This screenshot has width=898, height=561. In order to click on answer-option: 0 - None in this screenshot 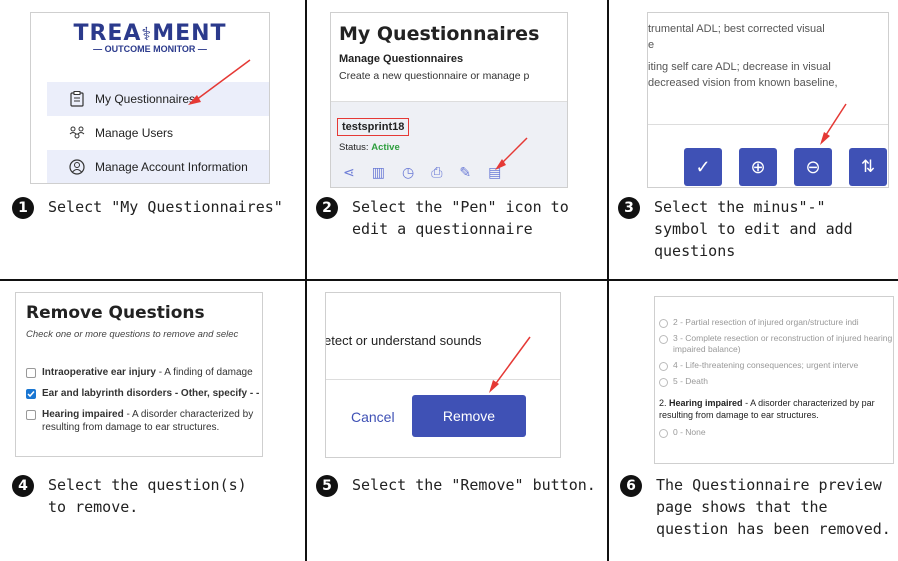, I will do `click(776, 432)`.